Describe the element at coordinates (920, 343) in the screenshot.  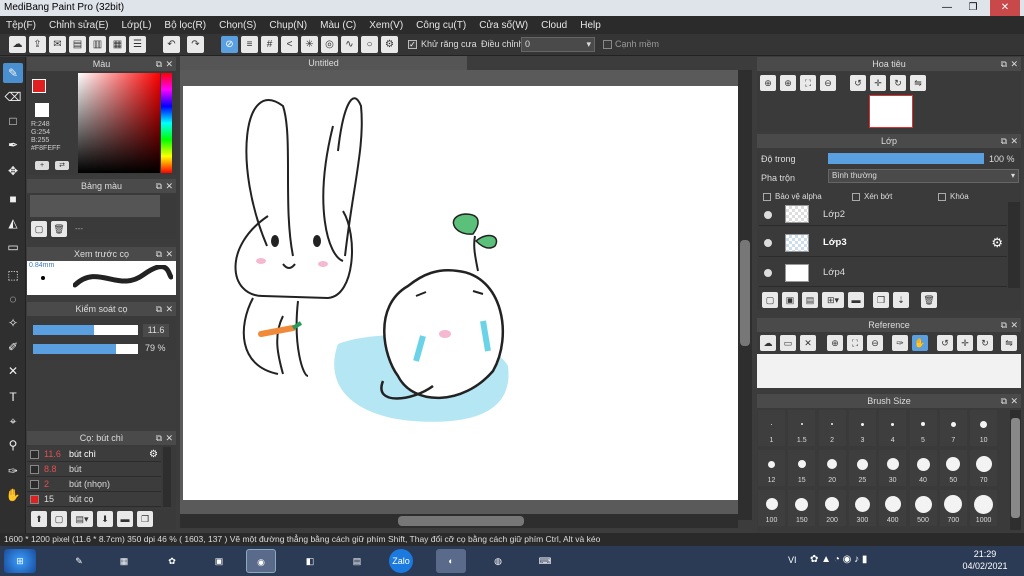
I see `hand-icon: ✋` at that location.